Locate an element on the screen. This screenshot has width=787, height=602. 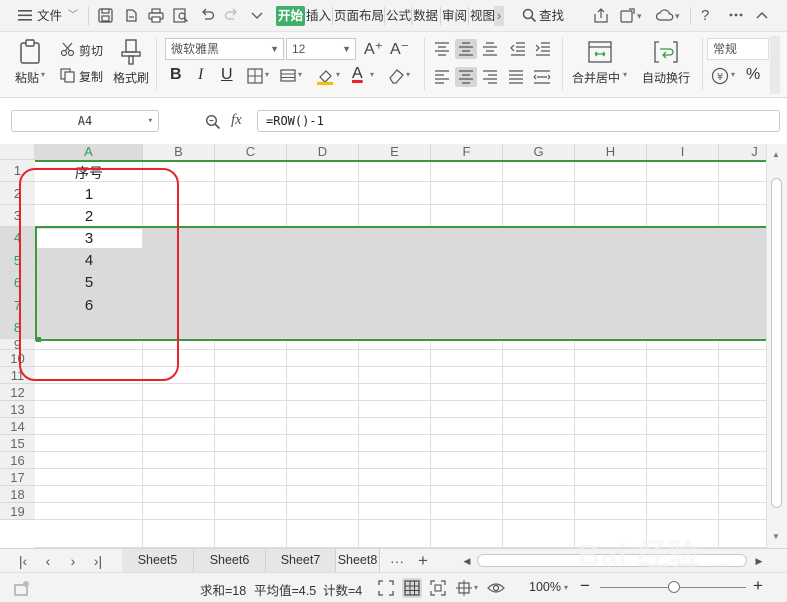
fill-color-icon is located at coordinates (325, 76).